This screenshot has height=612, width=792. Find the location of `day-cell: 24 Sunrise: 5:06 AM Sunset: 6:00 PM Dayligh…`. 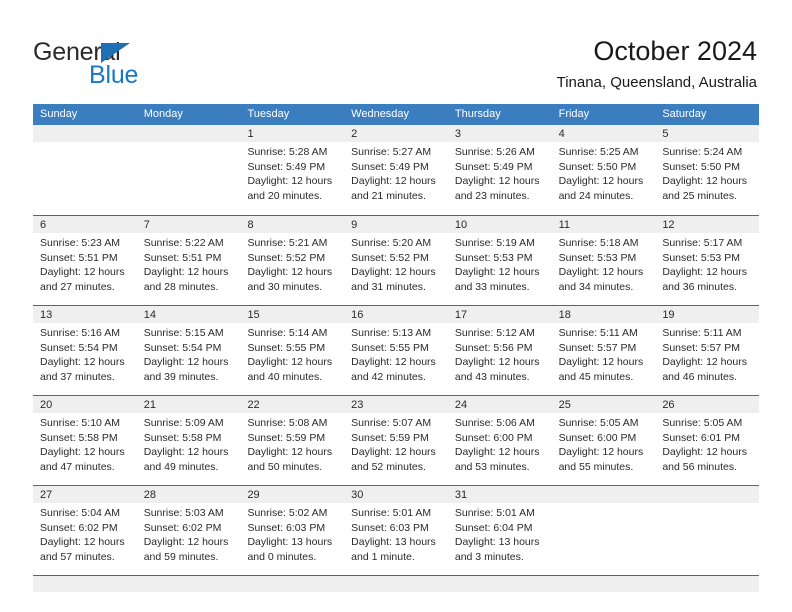

day-cell: 24 Sunrise: 5:06 AM Sunset: 6:00 PM Dayligh… is located at coordinates (500, 441).